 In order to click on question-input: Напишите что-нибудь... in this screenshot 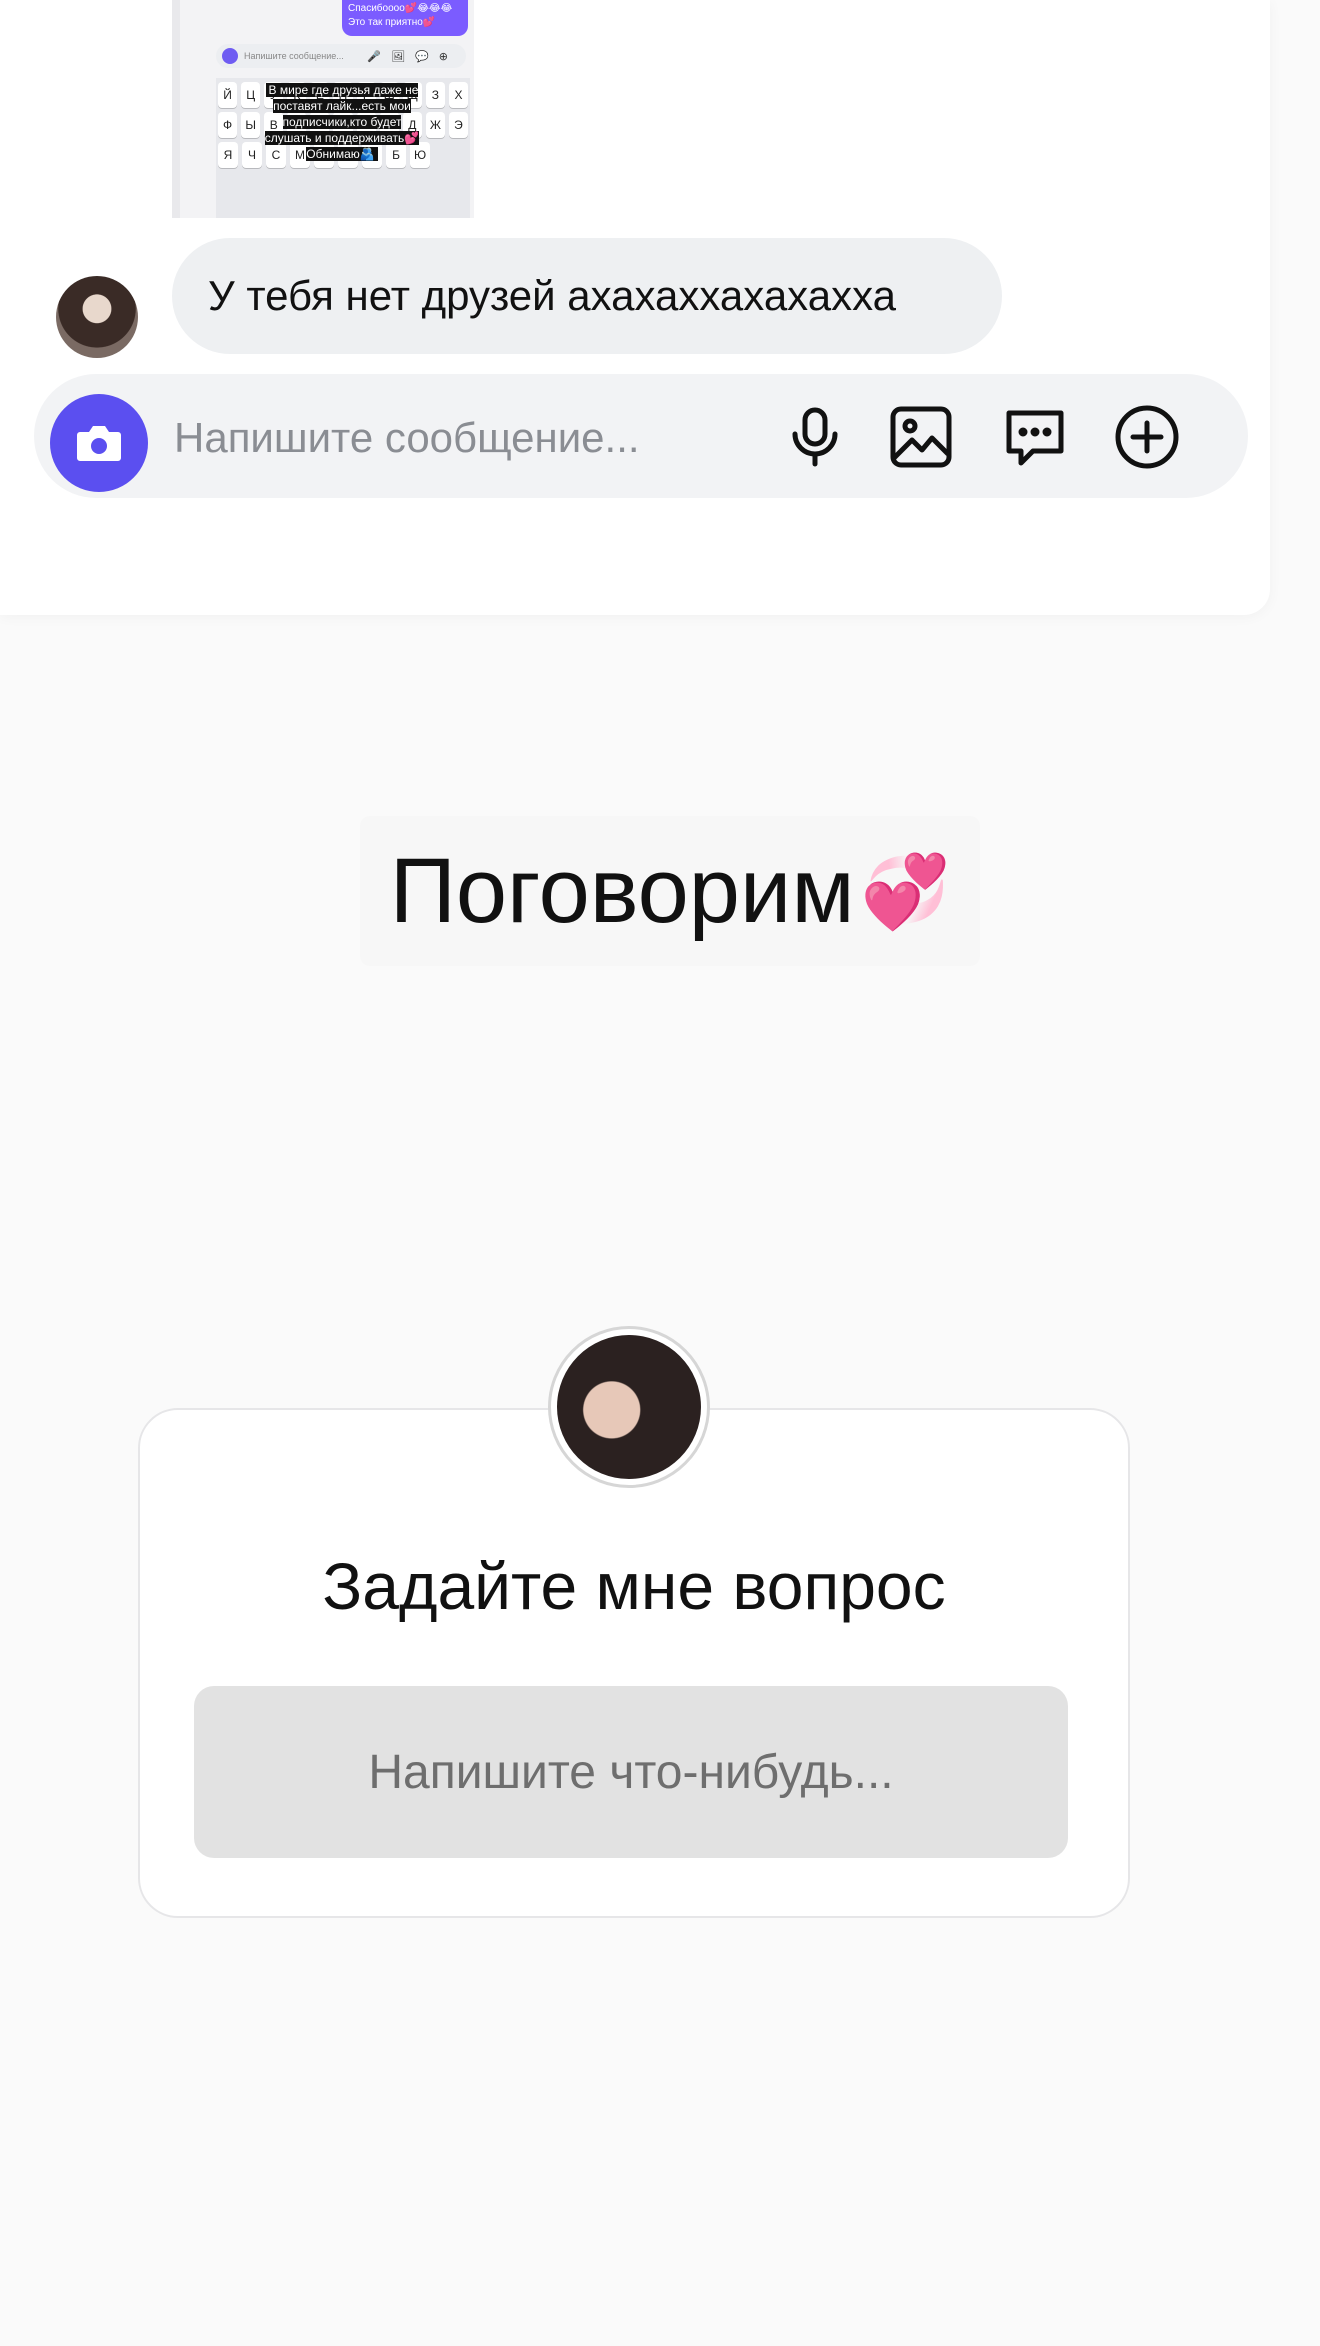, I will do `click(631, 1772)`.